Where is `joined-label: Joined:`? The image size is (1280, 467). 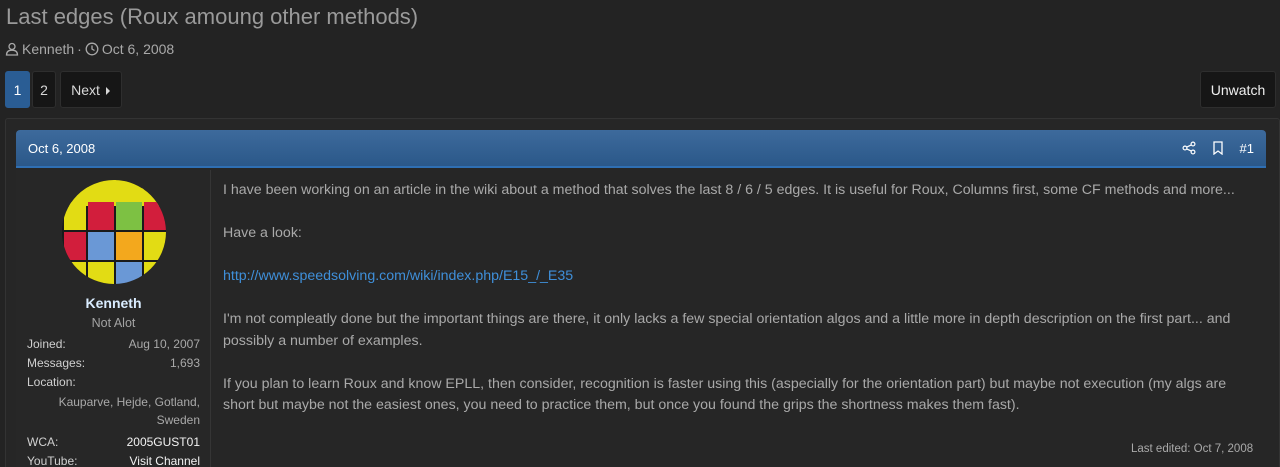 joined-label: Joined: is located at coordinates (46, 344).